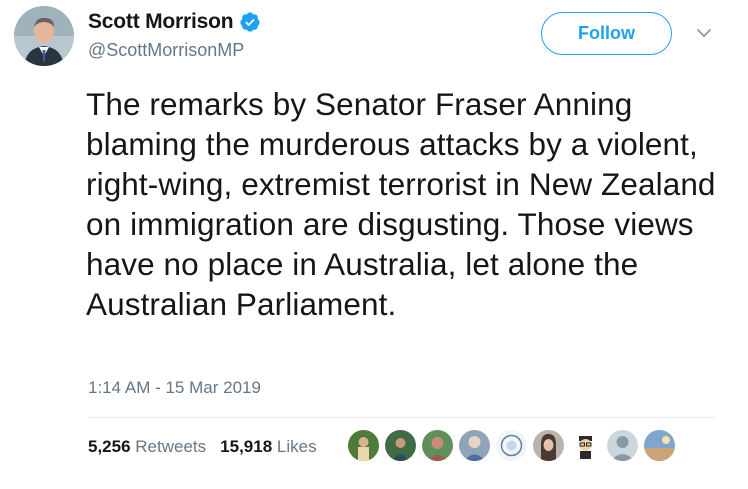  I want to click on author-handle: @ScottMorrisonMP, so click(166, 50).